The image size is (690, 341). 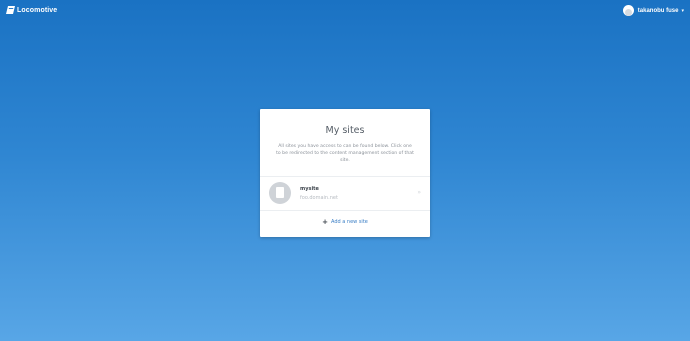 I want to click on user-menu: takanobu fuse ▾, so click(x=653, y=10).